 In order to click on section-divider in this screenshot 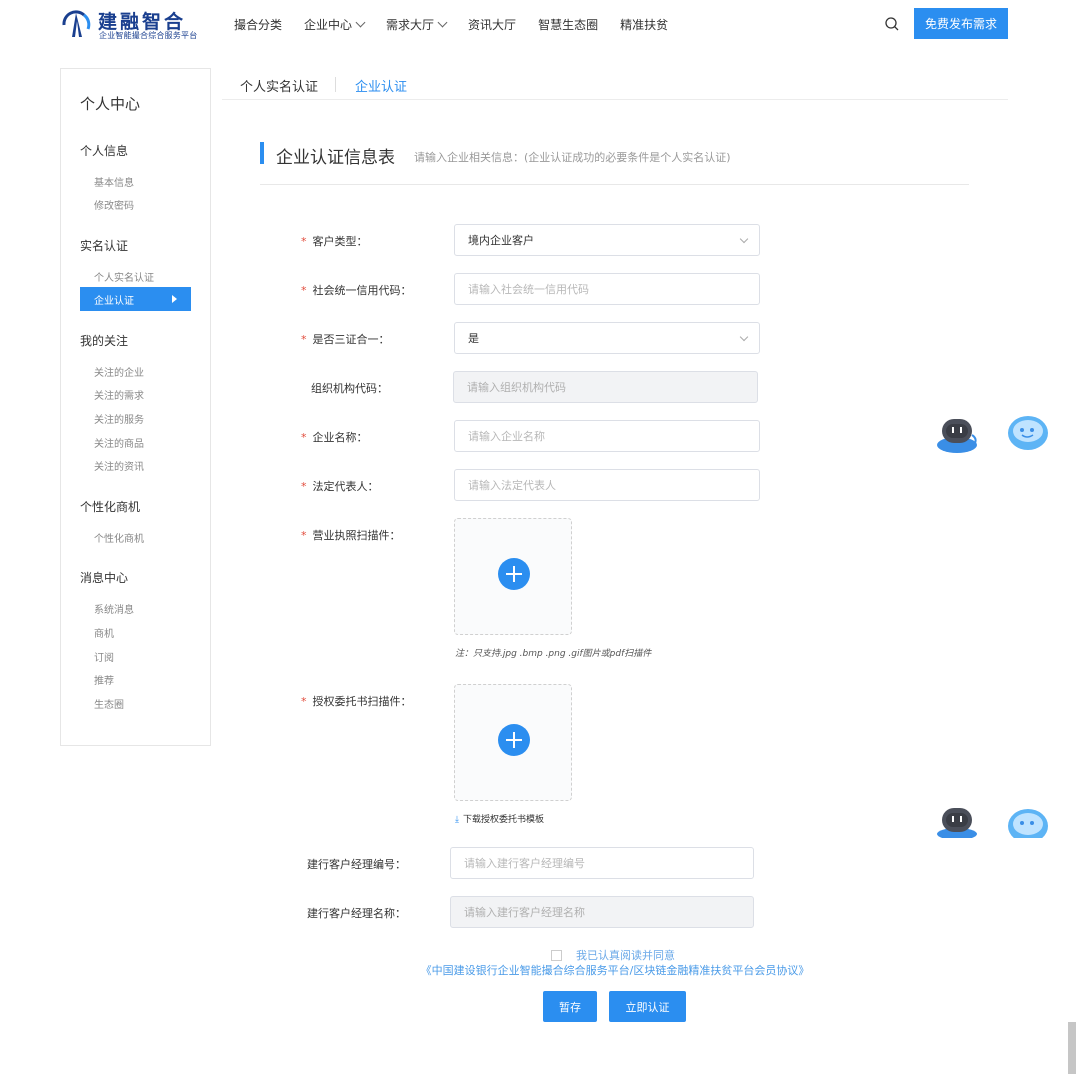, I will do `click(614, 184)`.